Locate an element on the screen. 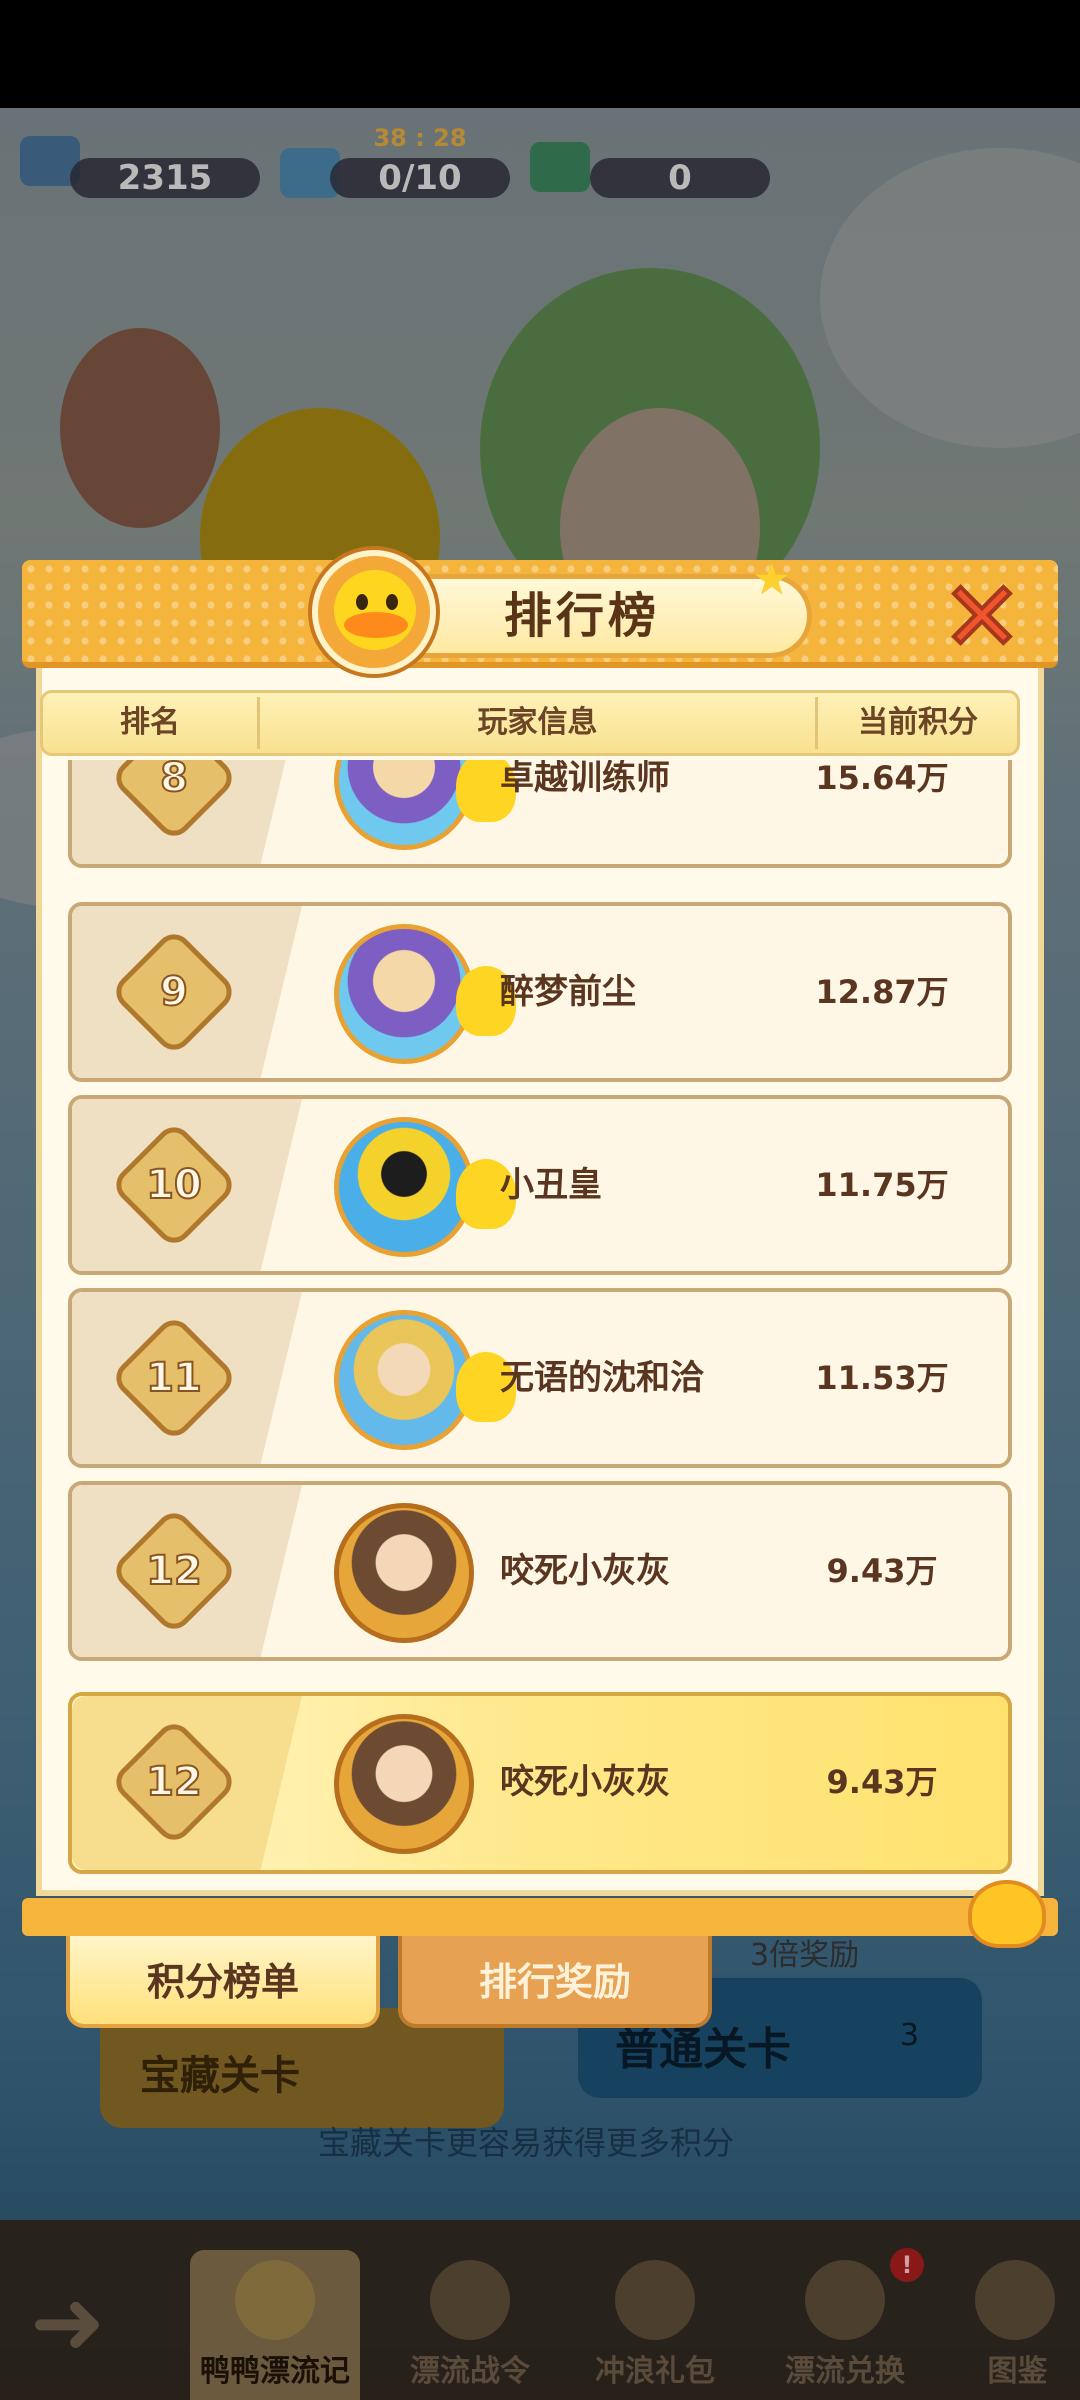 The image size is (1080, 2400). player-name: 卓越训练师 is located at coordinates (585, 779).